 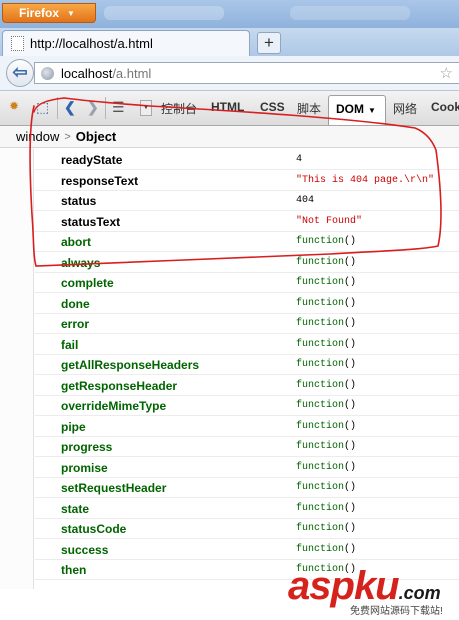 What do you see at coordinates (74, 570) in the screenshot?
I see `dom-row-name: then` at bounding box center [74, 570].